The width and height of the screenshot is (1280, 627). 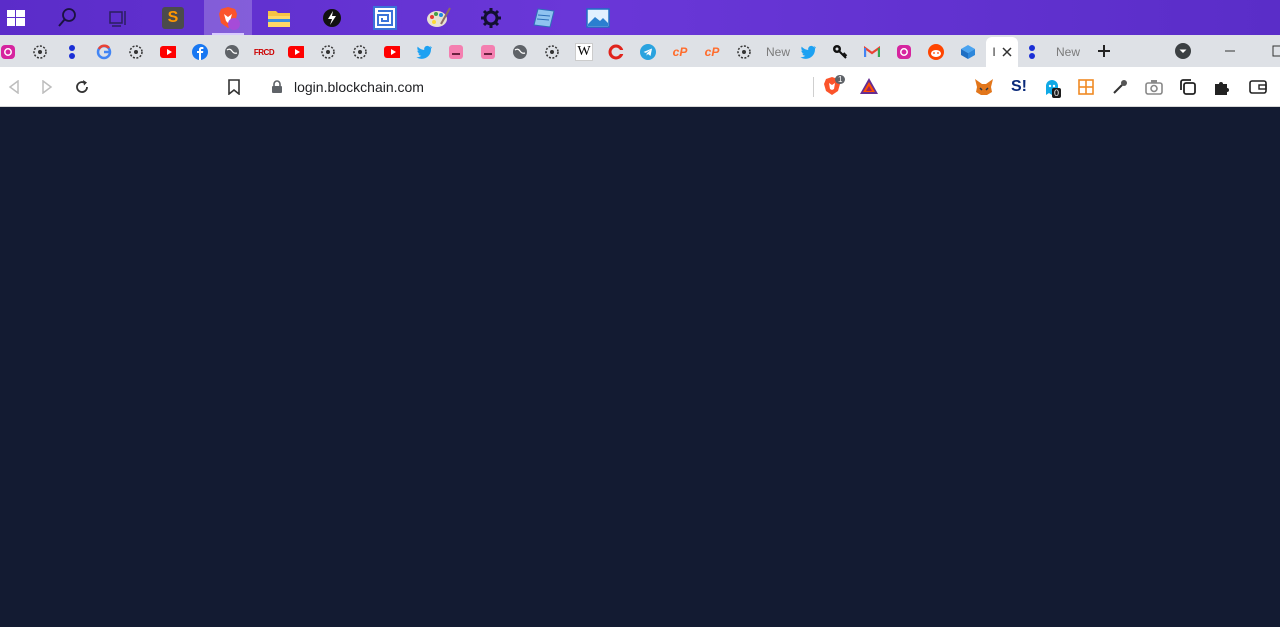 I want to click on twitter-icon, so click(x=808, y=52).